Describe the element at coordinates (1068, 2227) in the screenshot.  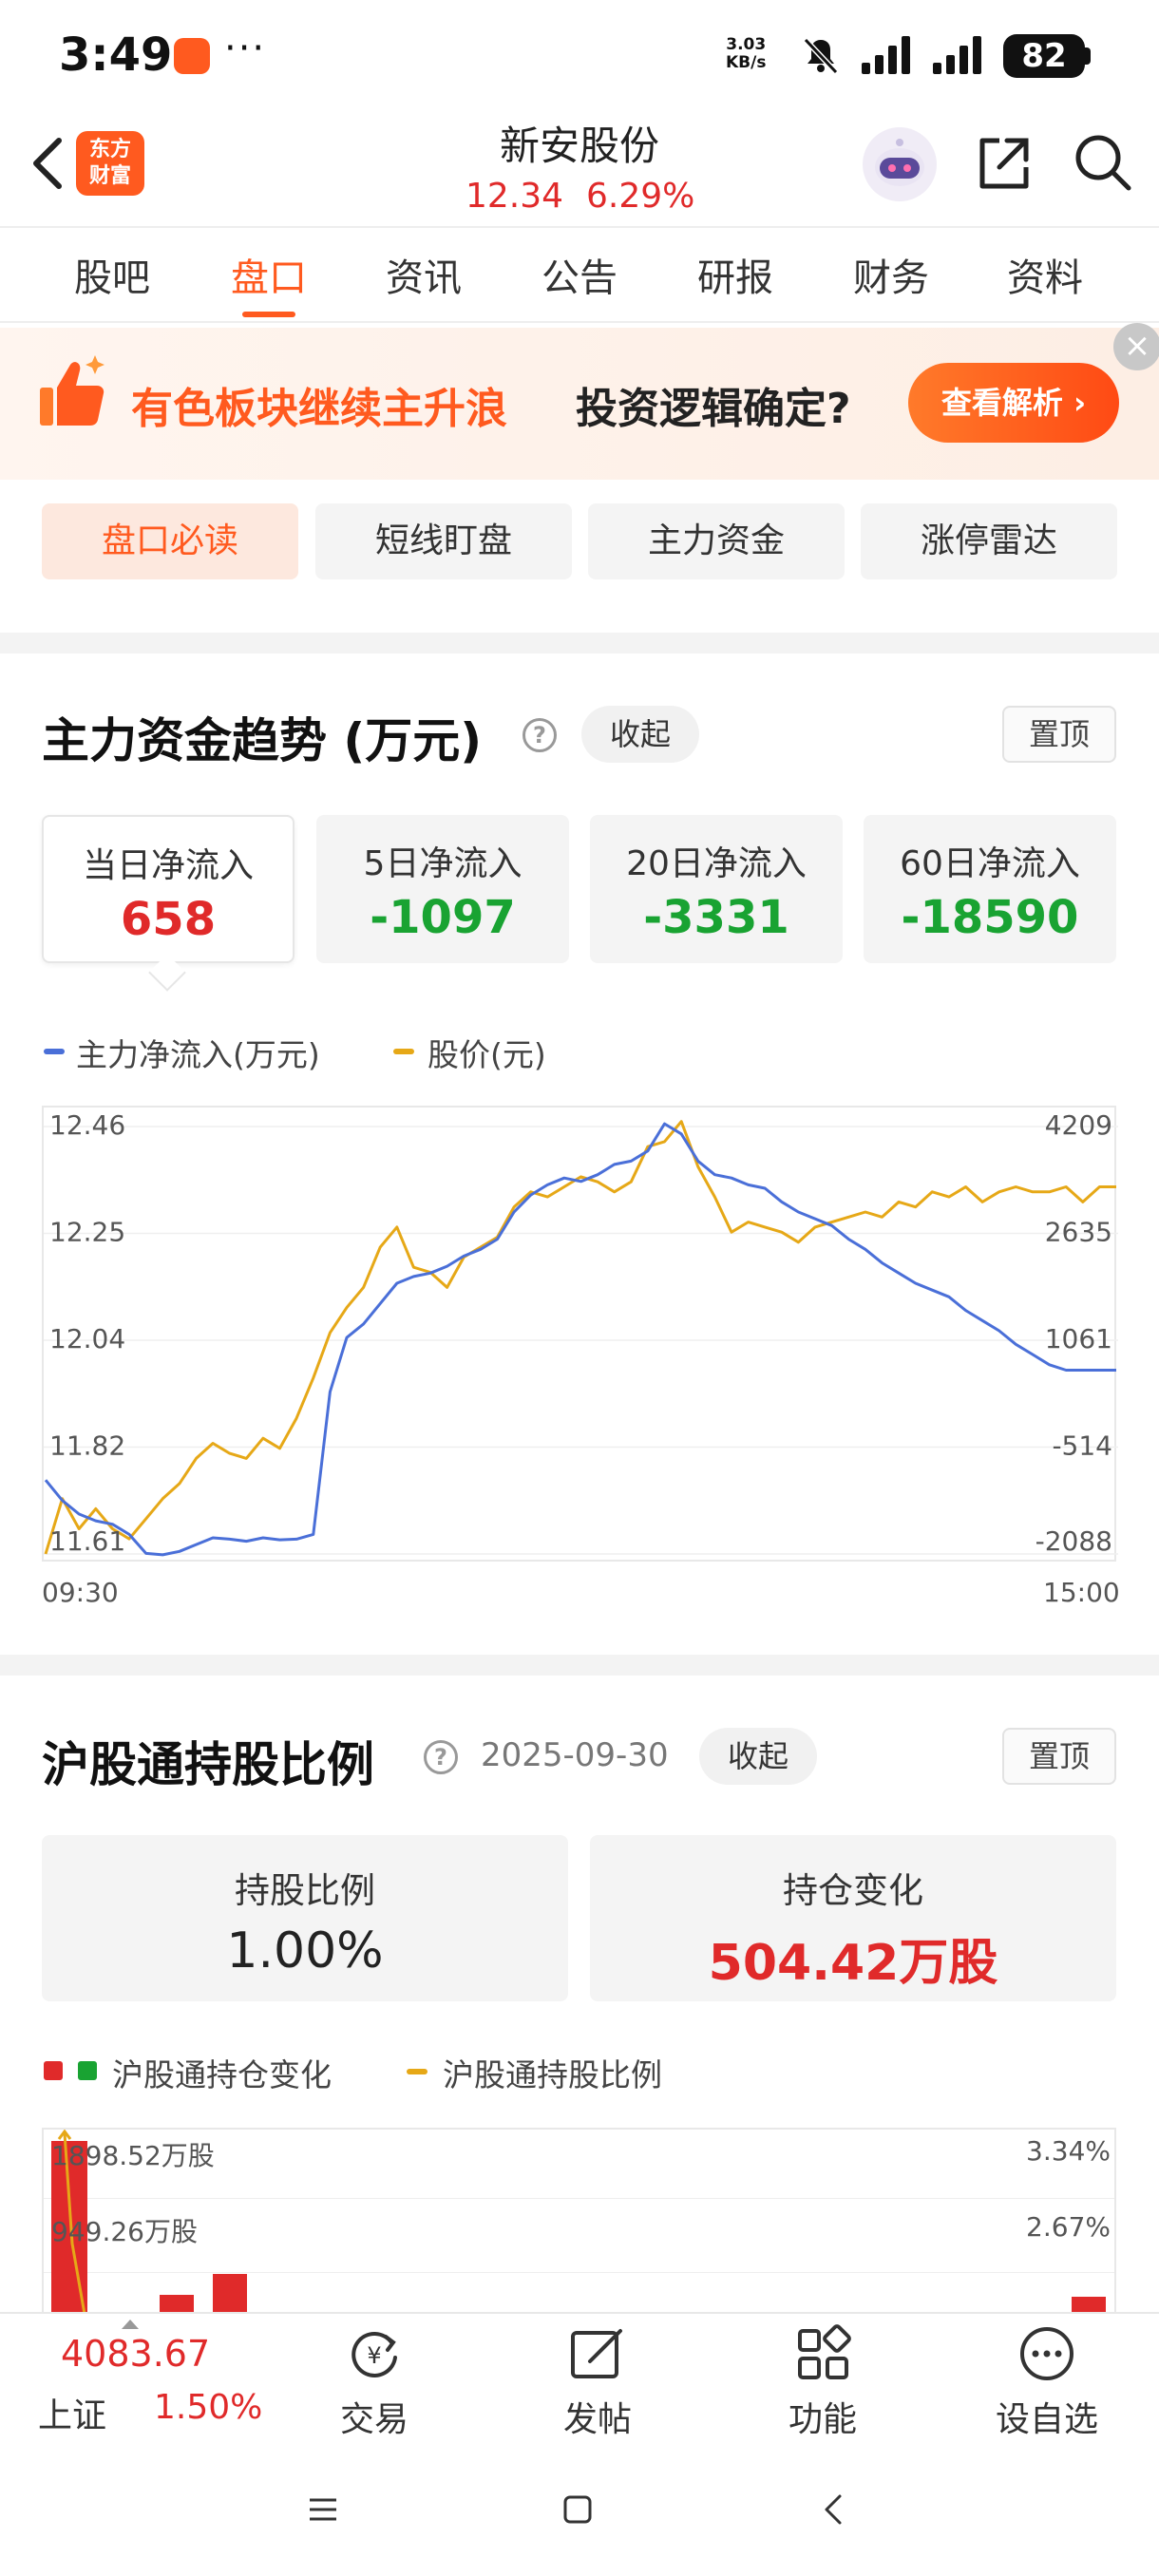
I see `y-axis-tick-right: 2.67%` at that location.